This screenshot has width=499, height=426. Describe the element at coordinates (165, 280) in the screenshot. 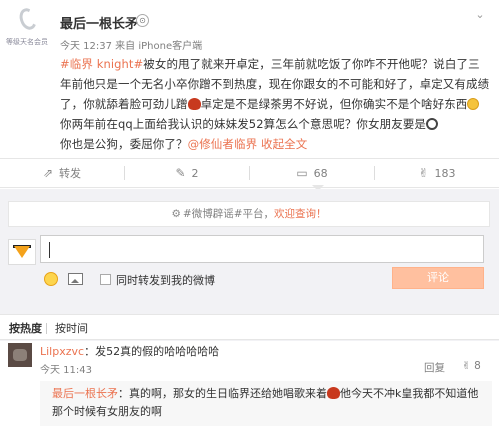

I see `forward-label: 同时转发到我的微博` at that location.